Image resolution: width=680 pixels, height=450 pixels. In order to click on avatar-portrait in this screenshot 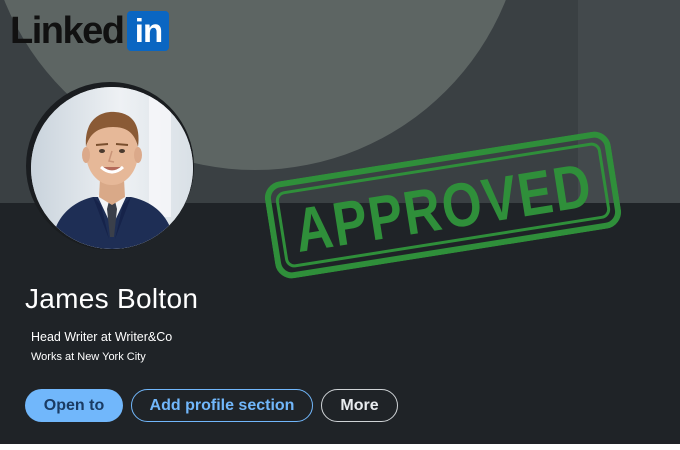, I will do `click(112, 168)`.